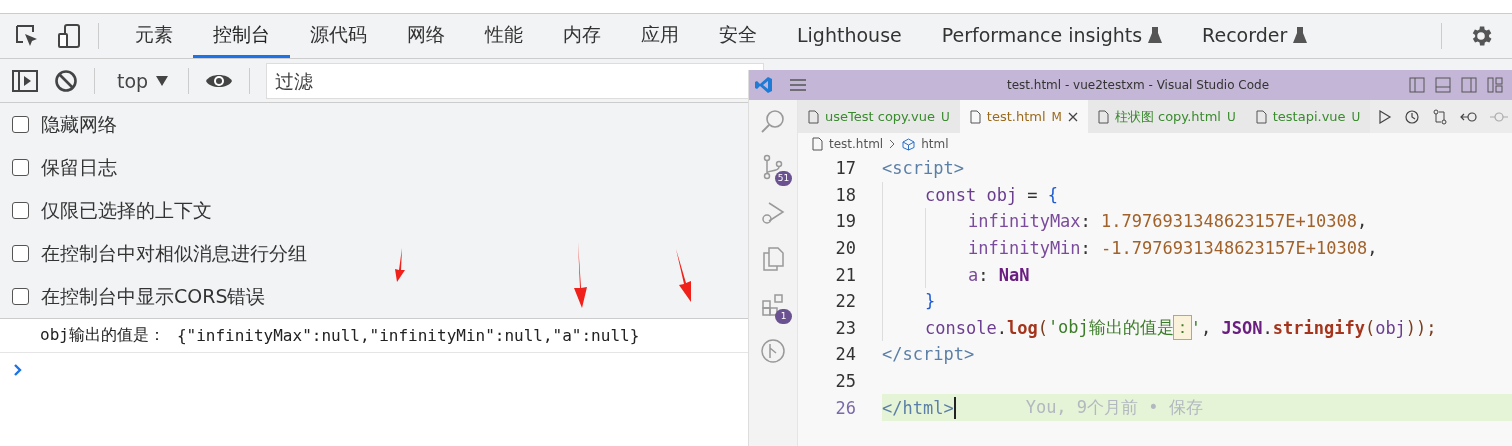 Image resolution: width=1512 pixels, height=446 pixels. What do you see at coordinates (1032, 194) in the screenshot?
I see `code-token: =` at bounding box center [1032, 194].